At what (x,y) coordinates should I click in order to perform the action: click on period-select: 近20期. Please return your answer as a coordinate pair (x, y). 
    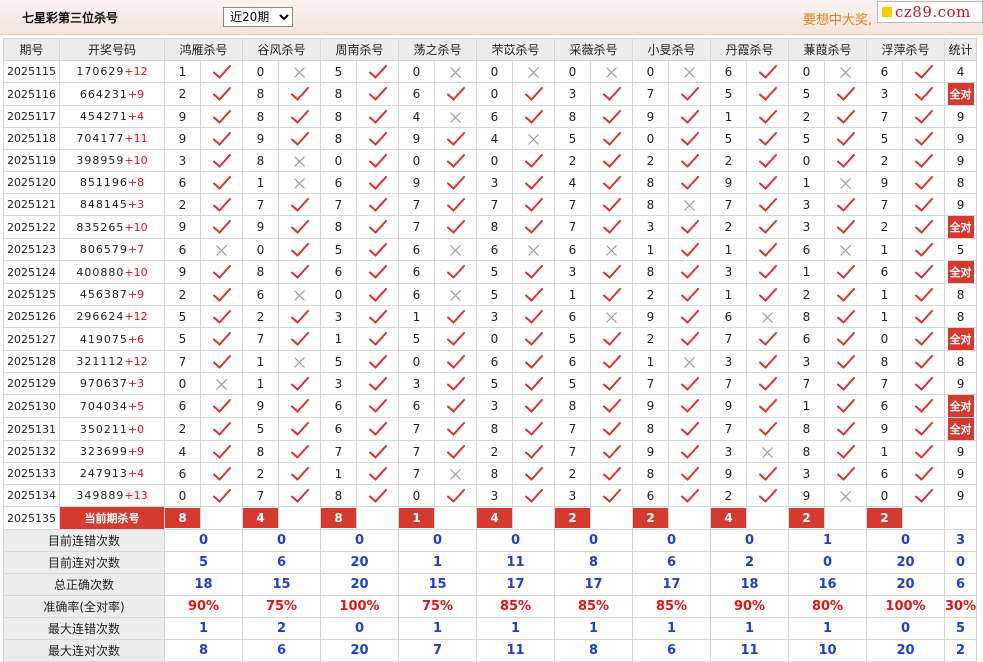
    Looking at the image, I should click on (258, 17).